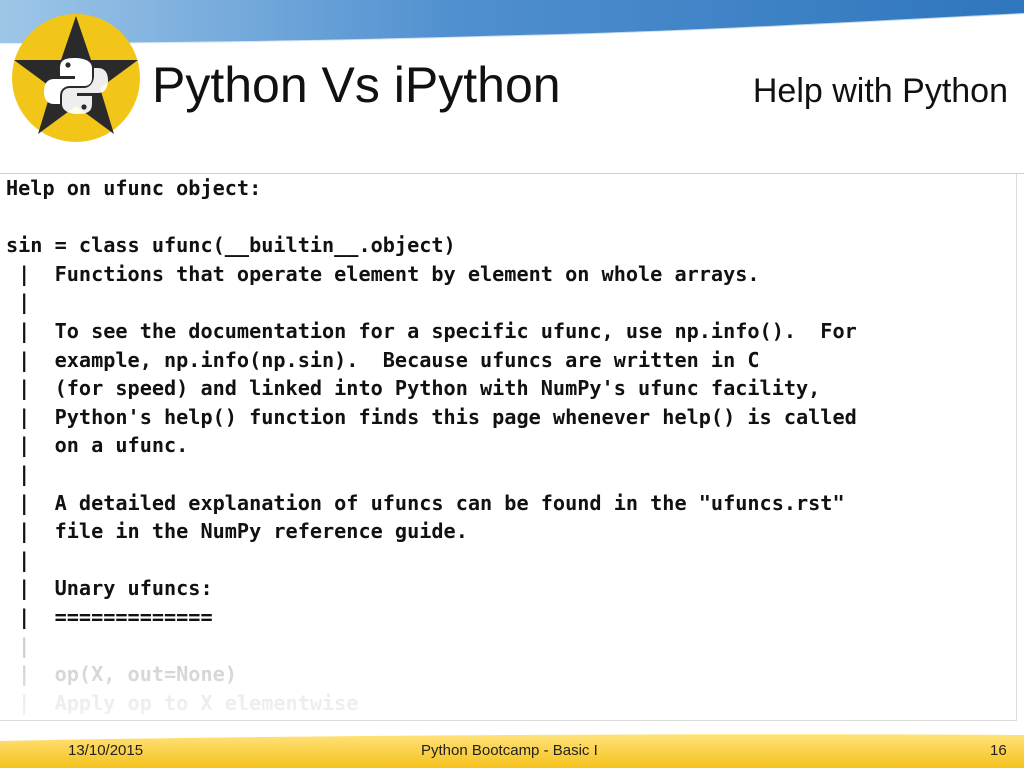 The width and height of the screenshot is (1024, 768). I want to click on code-line: | on a ufunc., so click(97, 445).